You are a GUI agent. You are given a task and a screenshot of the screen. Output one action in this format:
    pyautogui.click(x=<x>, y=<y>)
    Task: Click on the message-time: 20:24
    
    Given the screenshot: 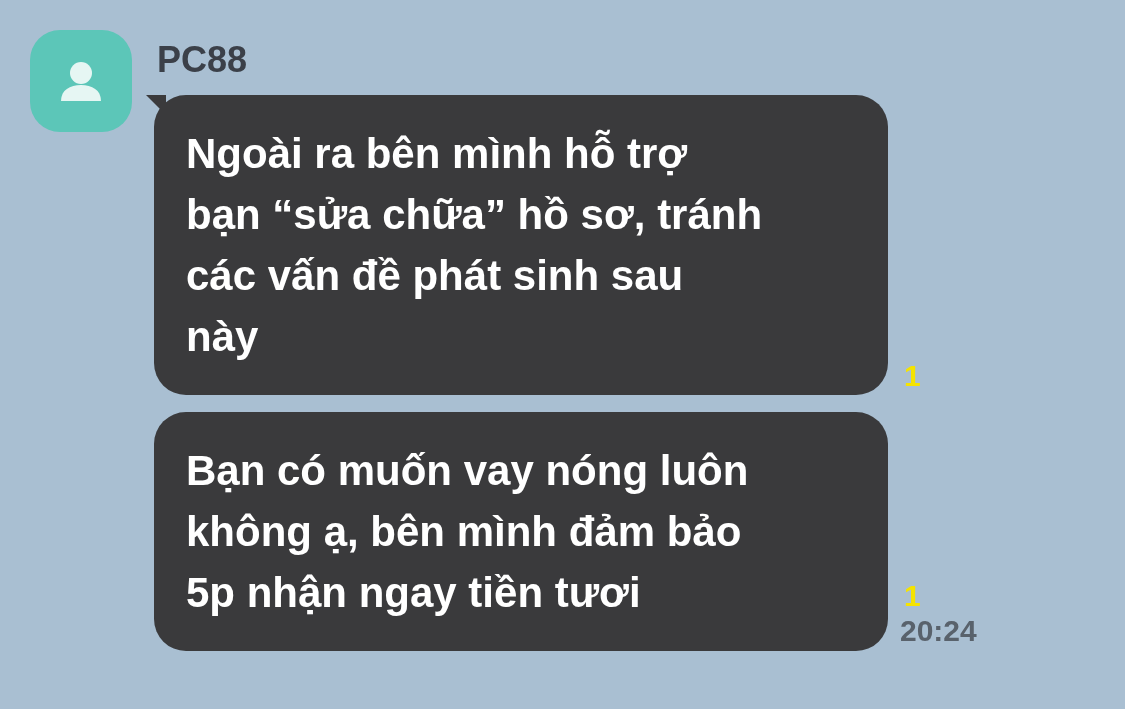 What is the action you would take?
    pyautogui.click(x=938, y=631)
    